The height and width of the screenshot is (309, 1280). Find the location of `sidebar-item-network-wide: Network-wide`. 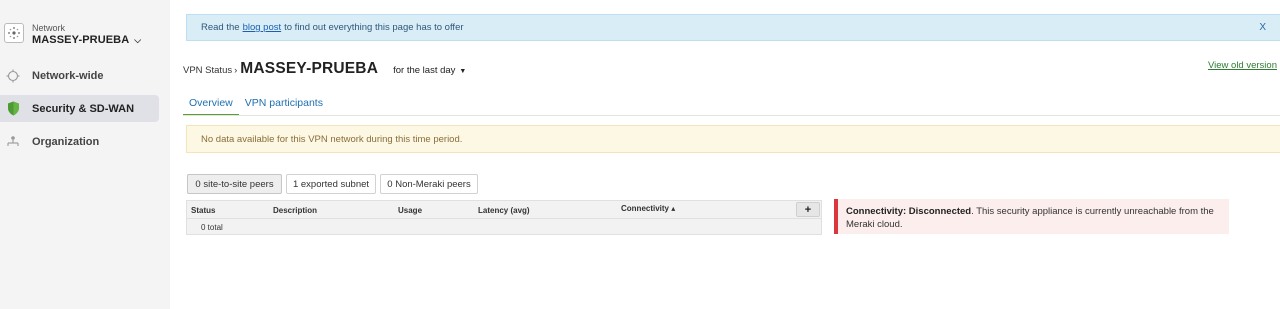

sidebar-item-network-wide: Network-wide is located at coordinates (79, 75).